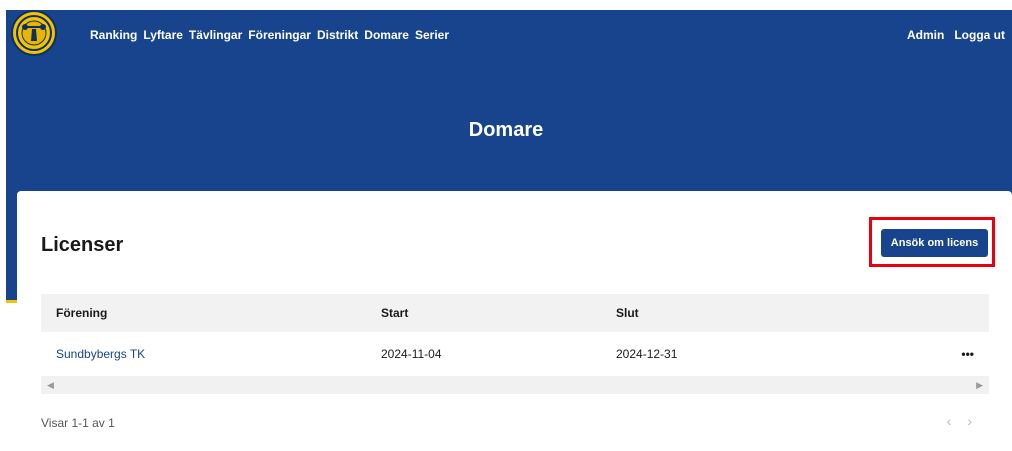 This screenshot has width=1012, height=451. What do you see at coordinates (211, 313) in the screenshot?
I see `column-header-forening: Förening` at bounding box center [211, 313].